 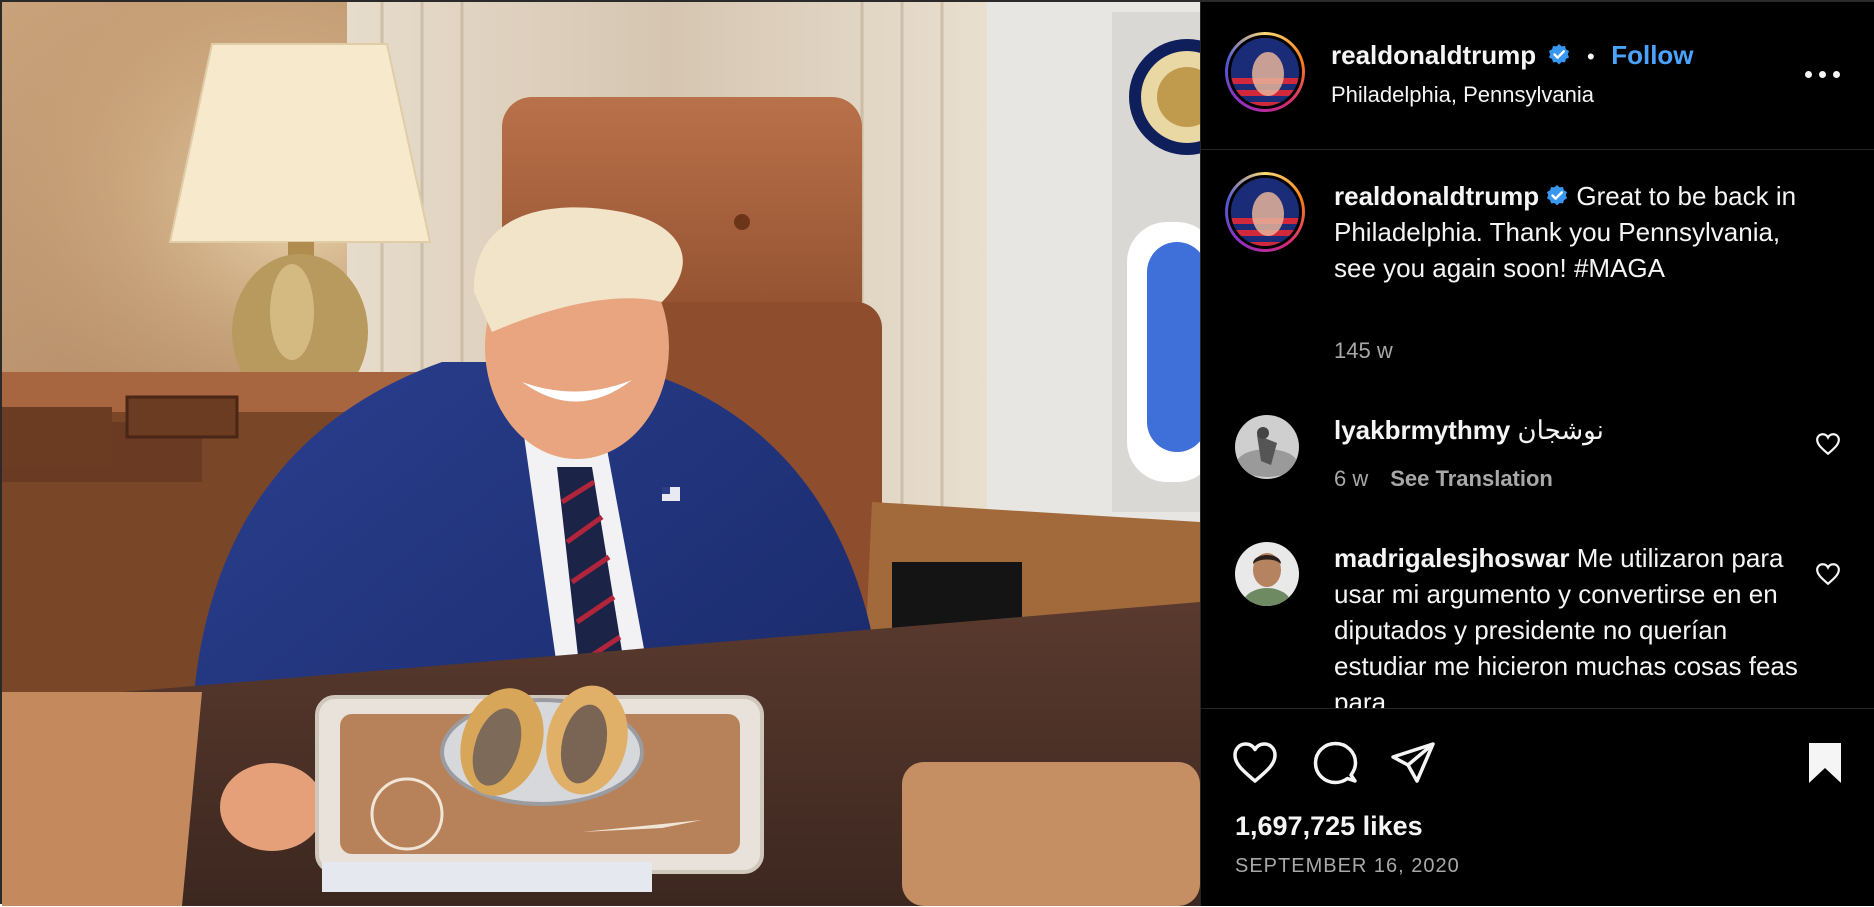 What do you see at coordinates (1537, 807) in the screenshot?
I see `post-actions: 1,697,725 likes SEPTEMBER 16, 2020` at bounding box center [1537, 807].